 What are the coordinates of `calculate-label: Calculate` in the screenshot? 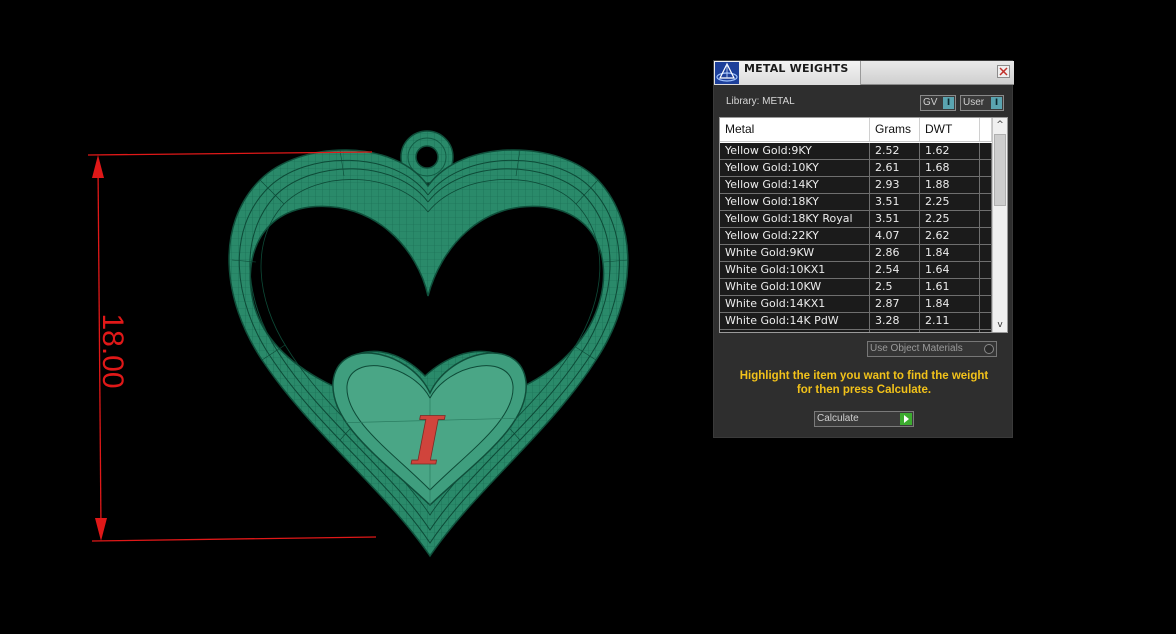 It's located at (838, 418).